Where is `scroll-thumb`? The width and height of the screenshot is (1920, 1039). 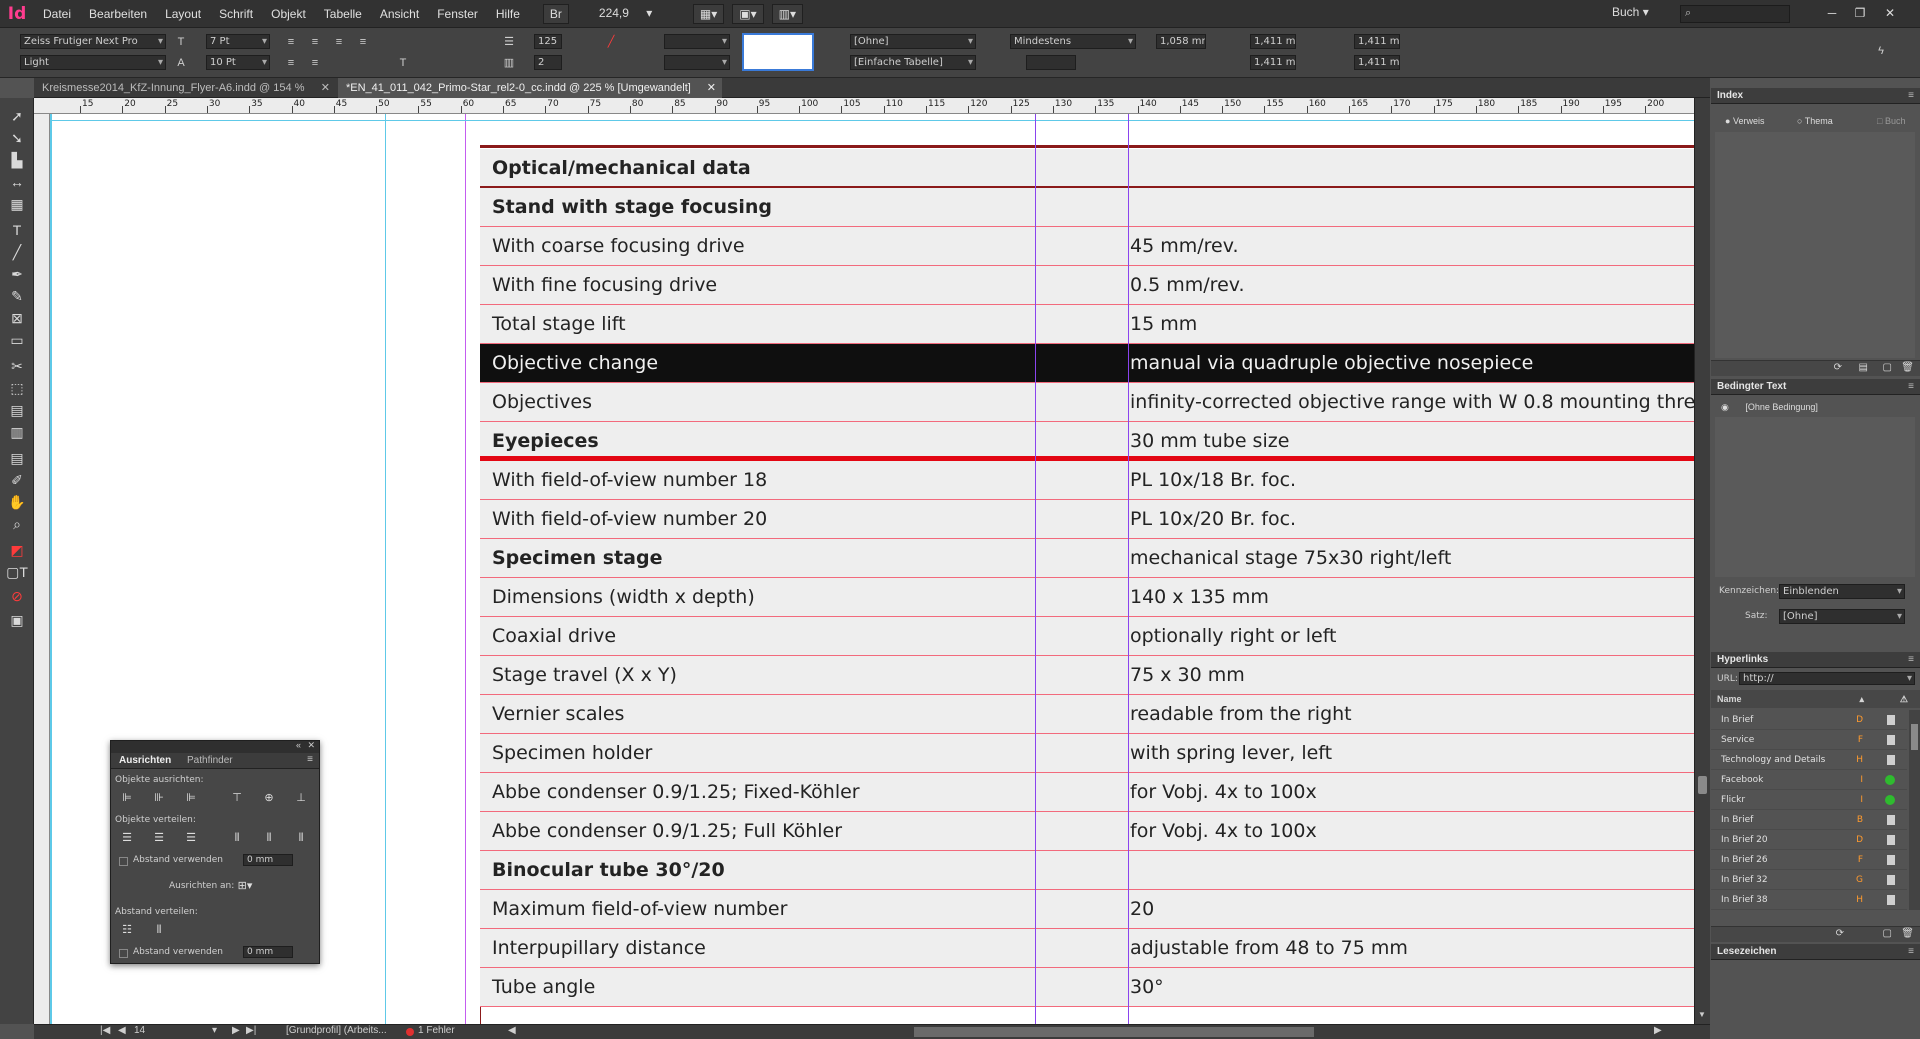
scroll-thumb is located at coordinates (1702, 785).